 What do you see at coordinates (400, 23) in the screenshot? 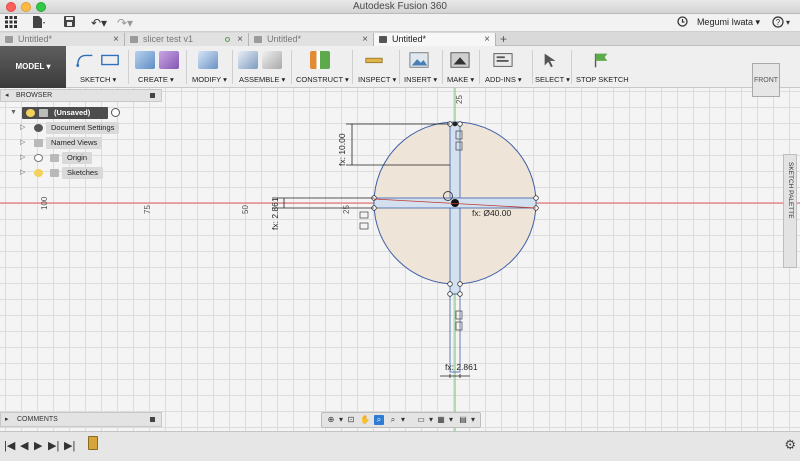
I see `app-bar: ↶▾ ↷▾ Megumi Iwata ▾ ? ▾` at bounding box center [400, 23].